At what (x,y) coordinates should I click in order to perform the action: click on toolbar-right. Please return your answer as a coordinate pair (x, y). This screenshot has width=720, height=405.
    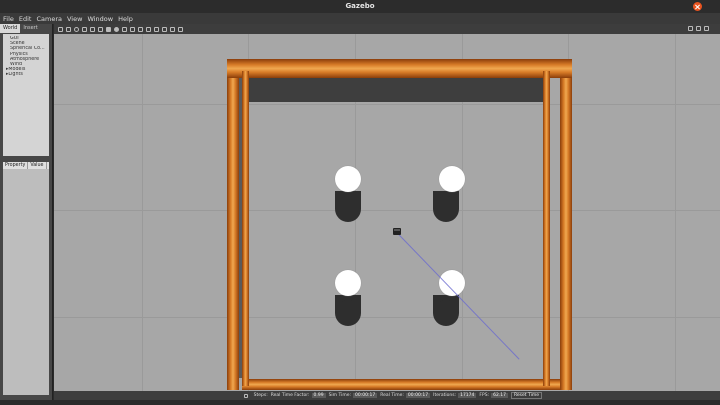
    Looking at the image, I should click on (700, 28).